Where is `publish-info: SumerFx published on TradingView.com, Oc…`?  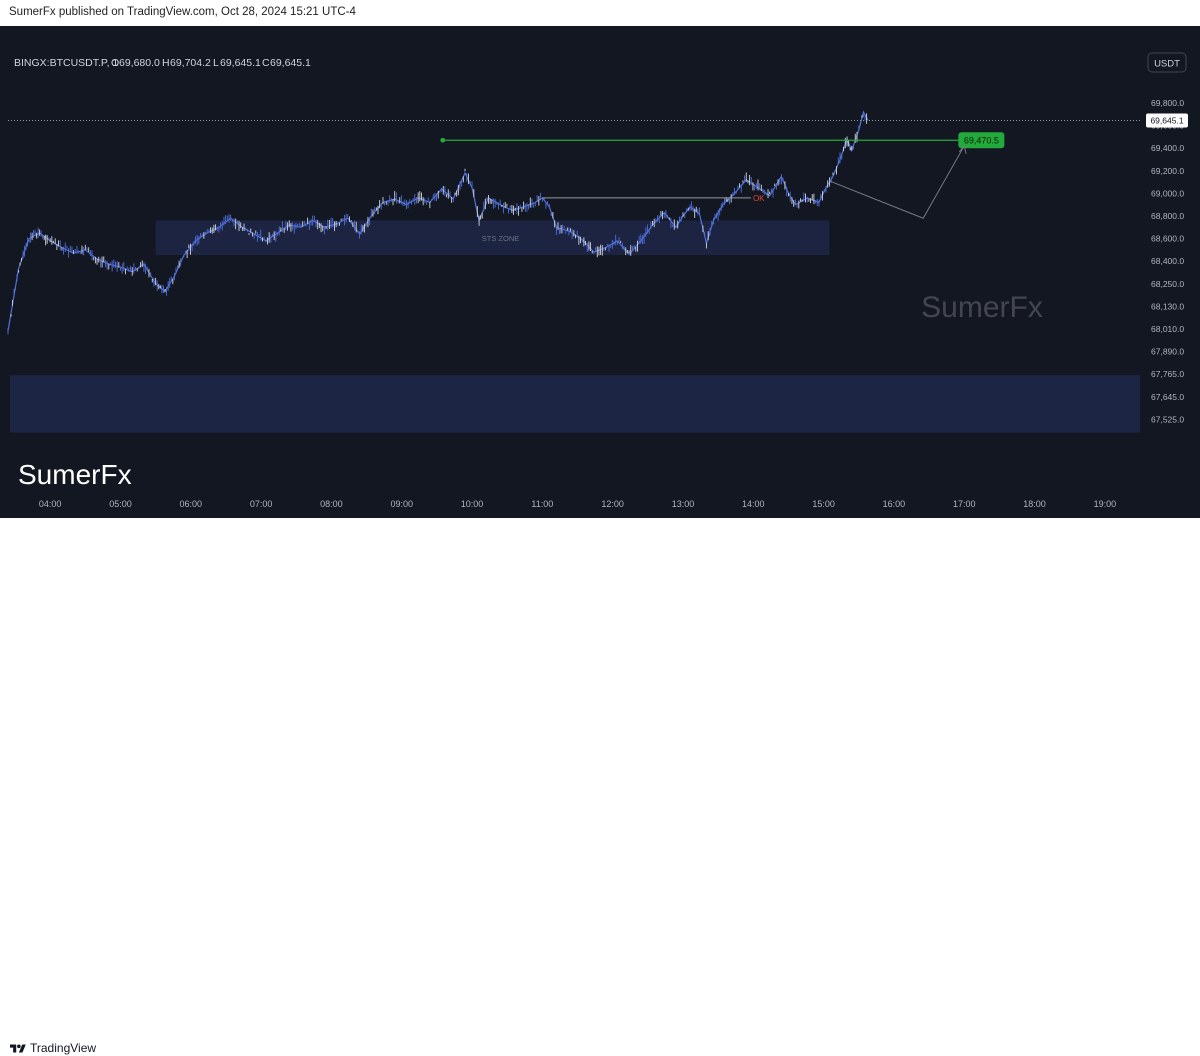
publish-info: SumerFx published on TradingView.com, Oc… is located at coordinates (182, 12).